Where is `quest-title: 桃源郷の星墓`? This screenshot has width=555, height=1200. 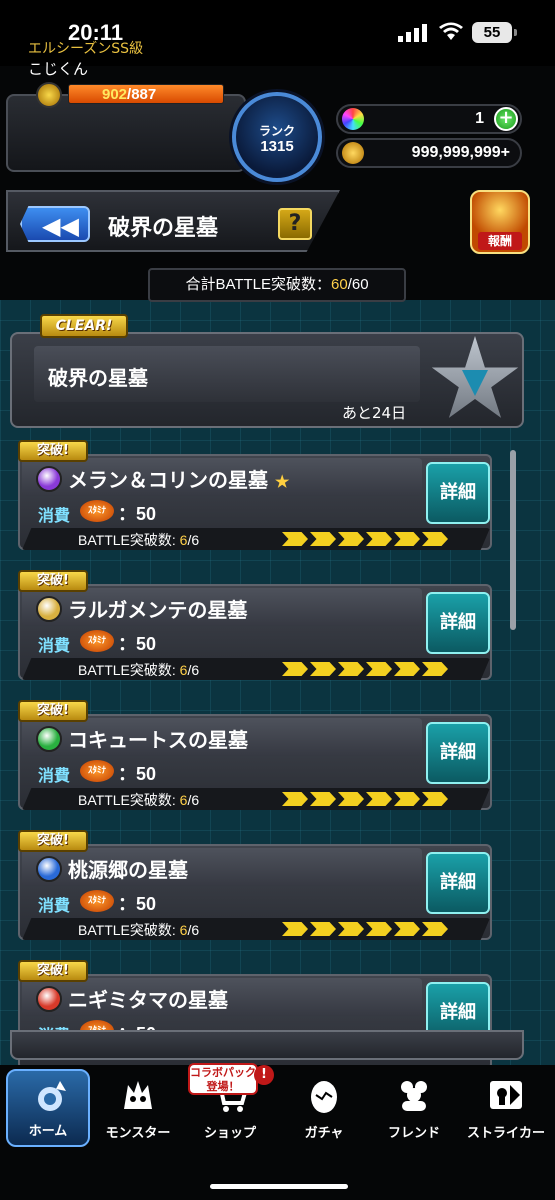 quest-title: 桃源郷の星墓 is located at coordinates (128, 868).